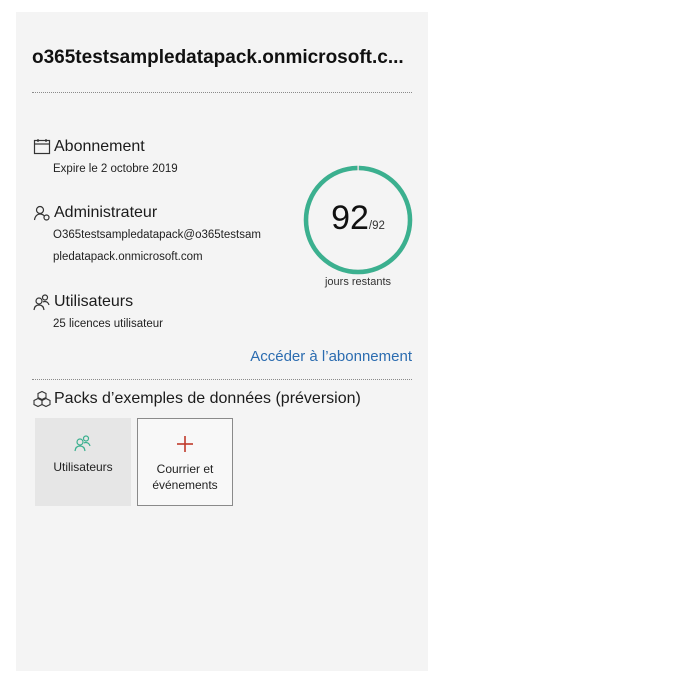 This screenshot has height=688, width=691. Describe the element at coordinates (42, 213) in the screenshot. I see `admin-icon` at that location.